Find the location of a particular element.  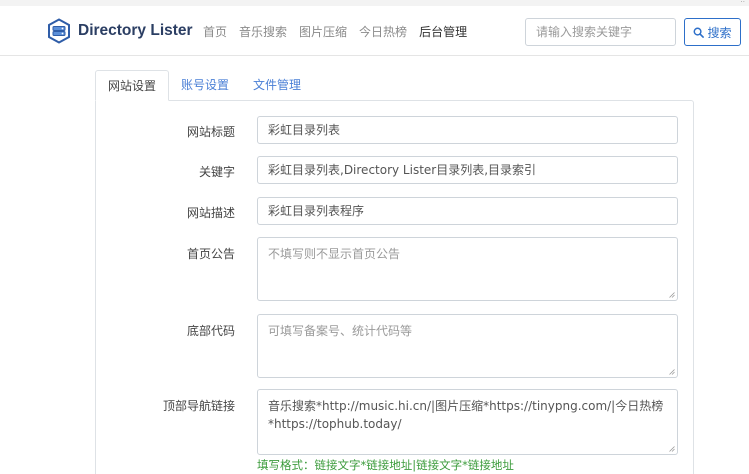

tab-account-settings: 账号设置 is located at coordinates (205, 85).